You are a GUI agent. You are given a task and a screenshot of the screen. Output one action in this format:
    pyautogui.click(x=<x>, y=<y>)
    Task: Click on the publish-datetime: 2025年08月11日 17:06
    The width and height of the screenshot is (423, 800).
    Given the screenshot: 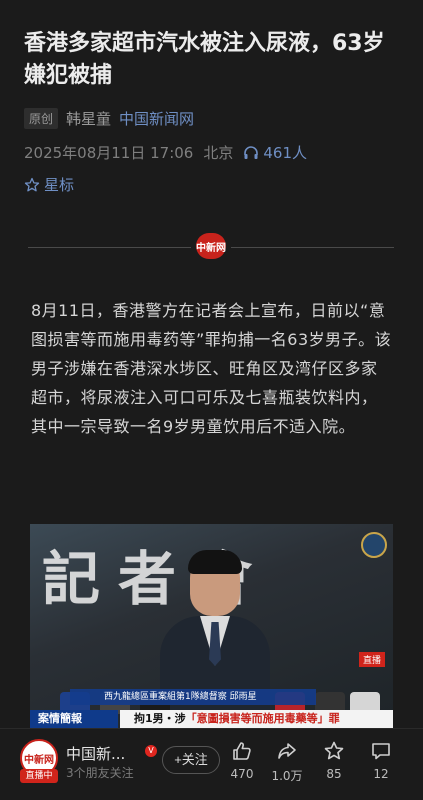 What is the action you would take?
    pyautogui.click(x=109, y=153)
    